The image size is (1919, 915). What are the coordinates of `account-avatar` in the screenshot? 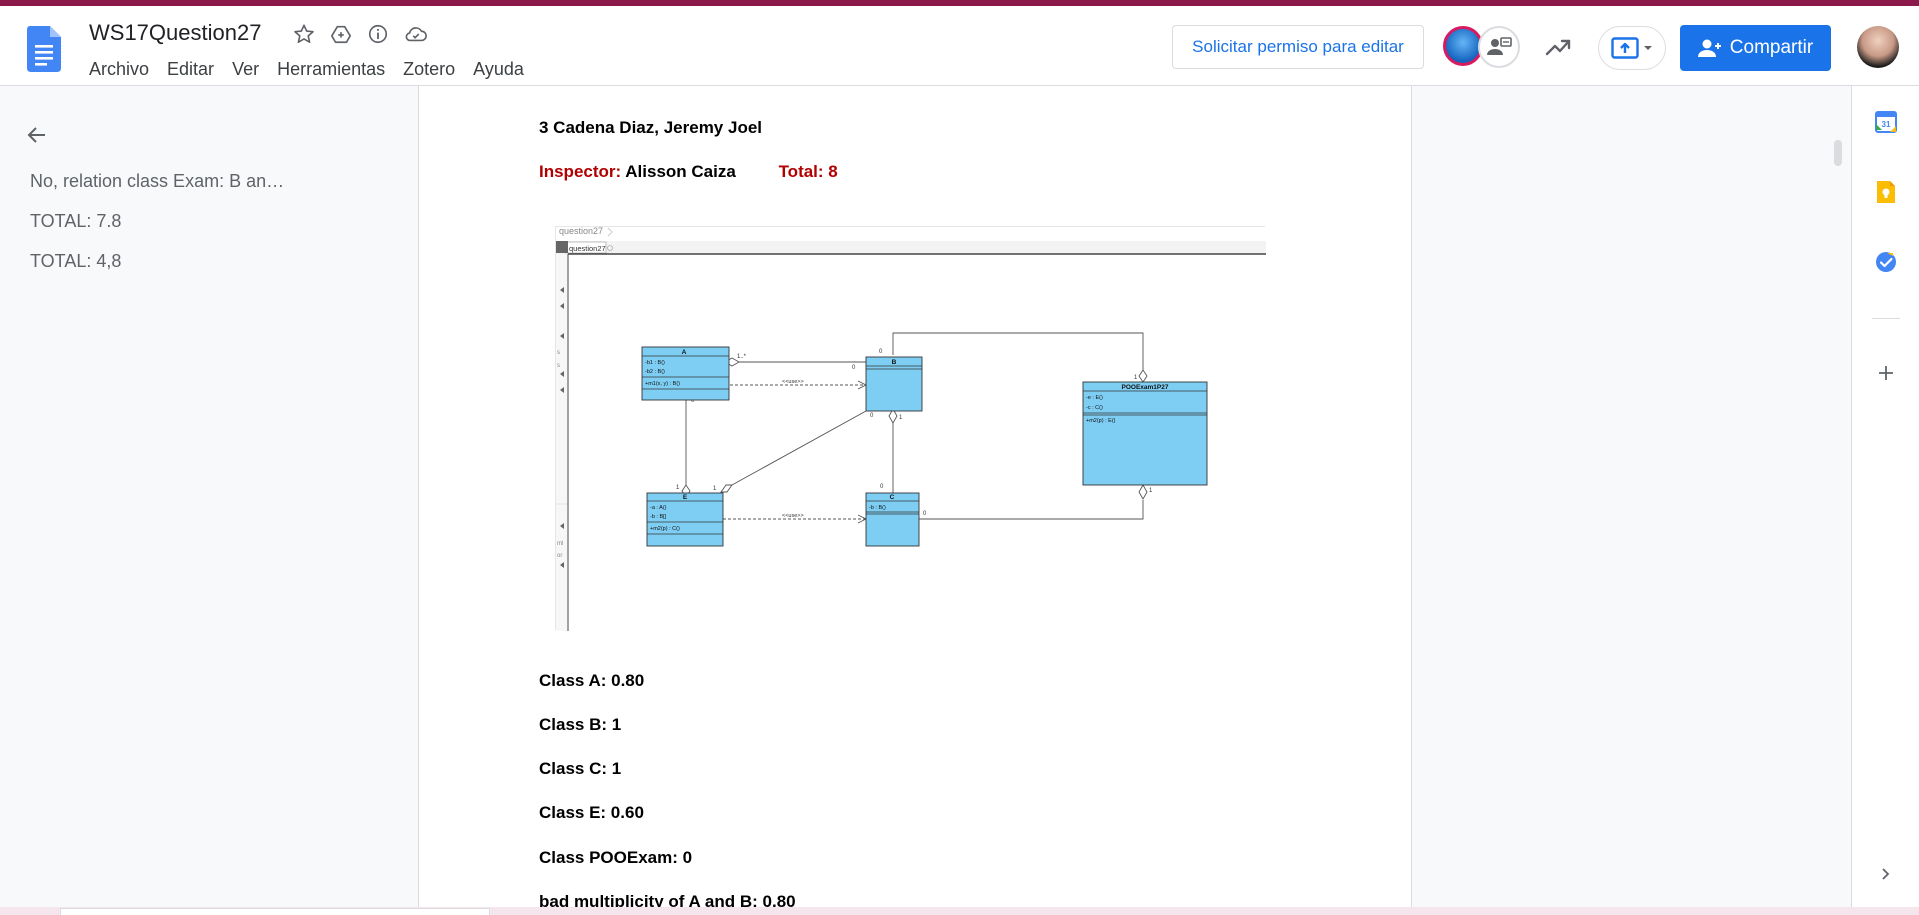 It's located at (1878, 47).